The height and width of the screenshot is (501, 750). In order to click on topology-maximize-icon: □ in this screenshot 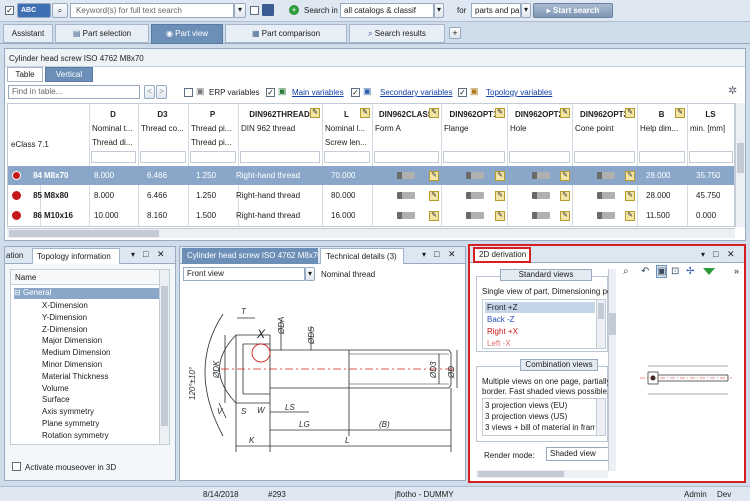, I will do `click(145, 254)`.